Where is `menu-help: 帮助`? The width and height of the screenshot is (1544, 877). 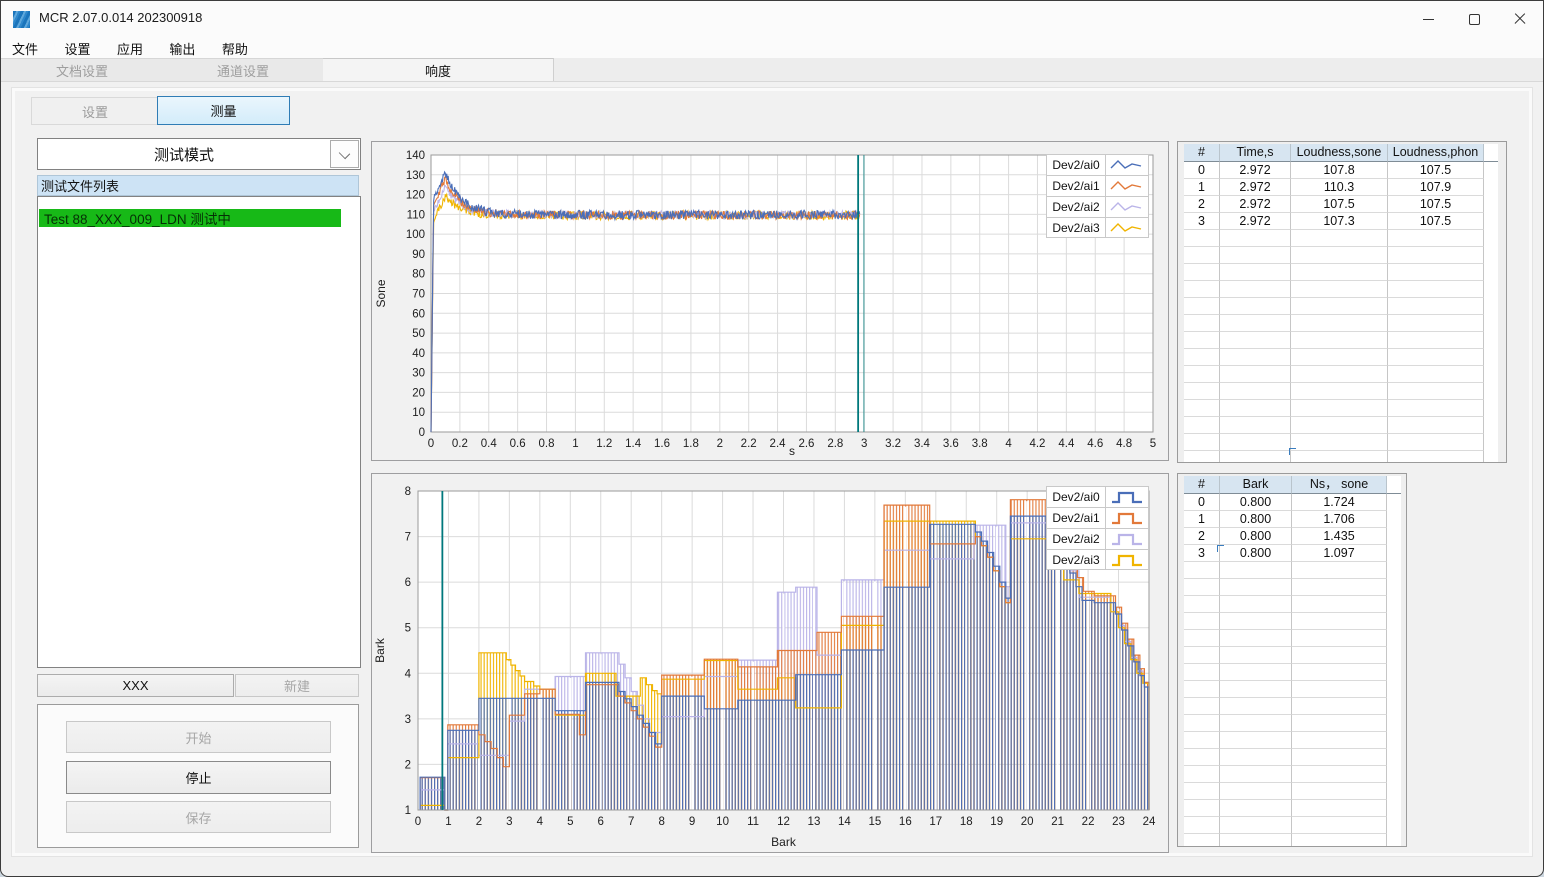 menu-help: 帮助 is located at coordinates (235, 48).